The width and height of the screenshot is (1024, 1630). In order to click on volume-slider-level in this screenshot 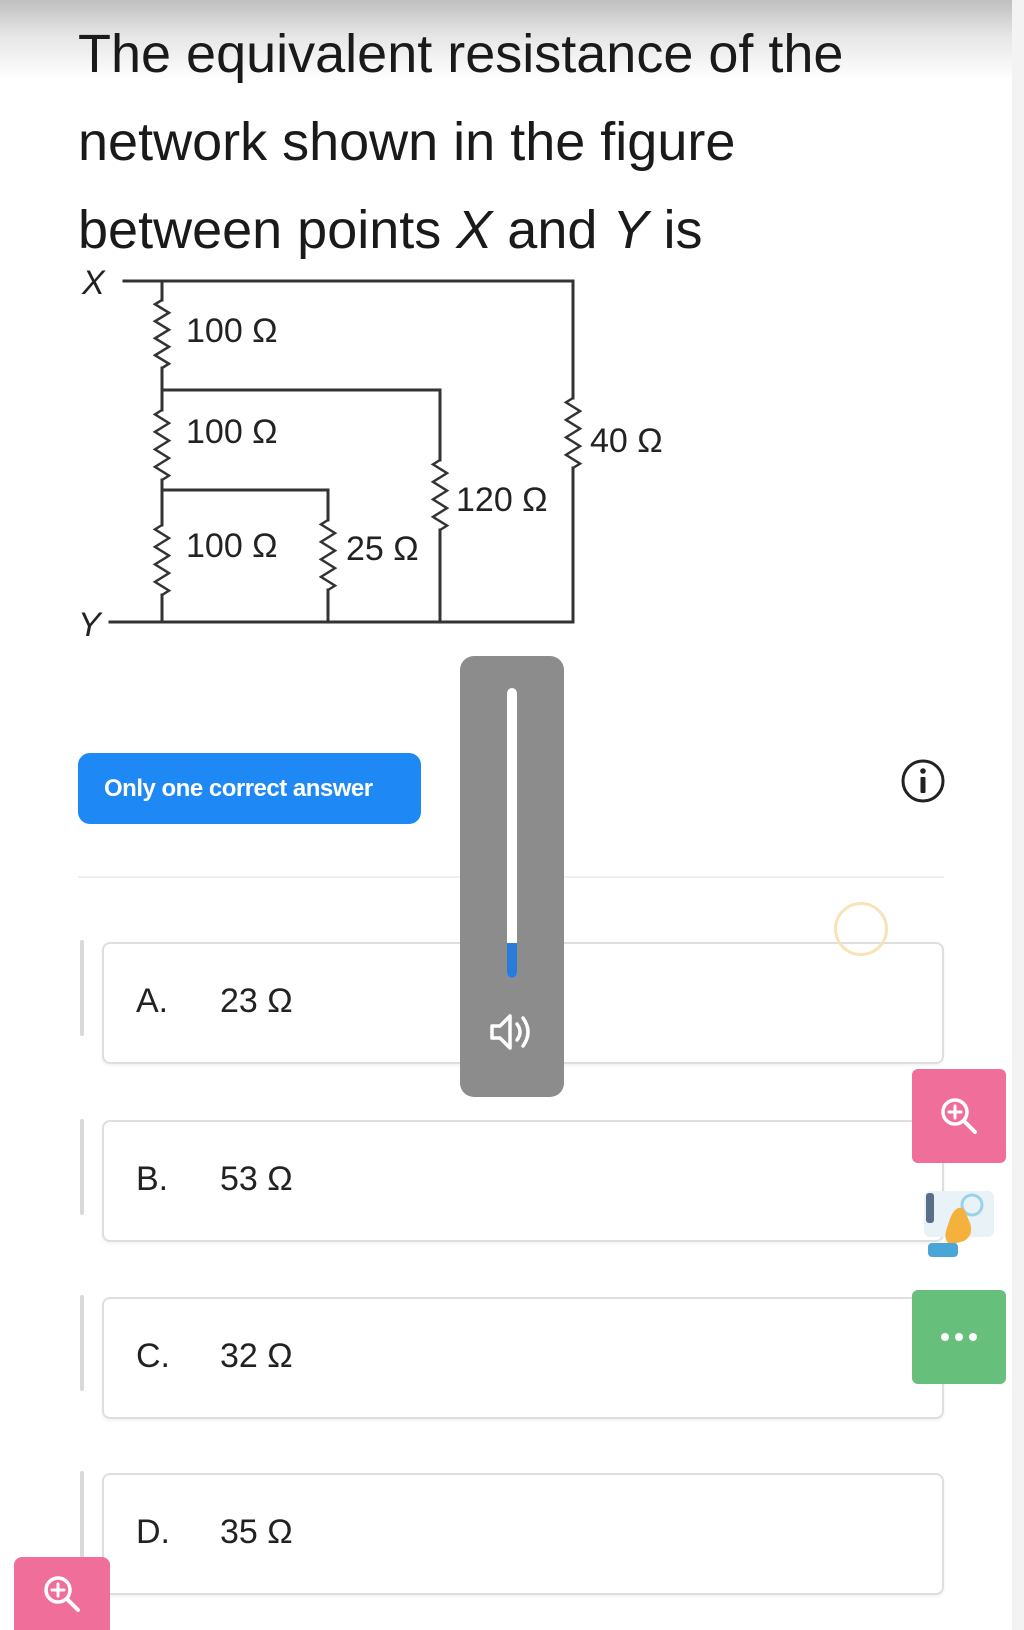, I will do `click(512, 960)`.